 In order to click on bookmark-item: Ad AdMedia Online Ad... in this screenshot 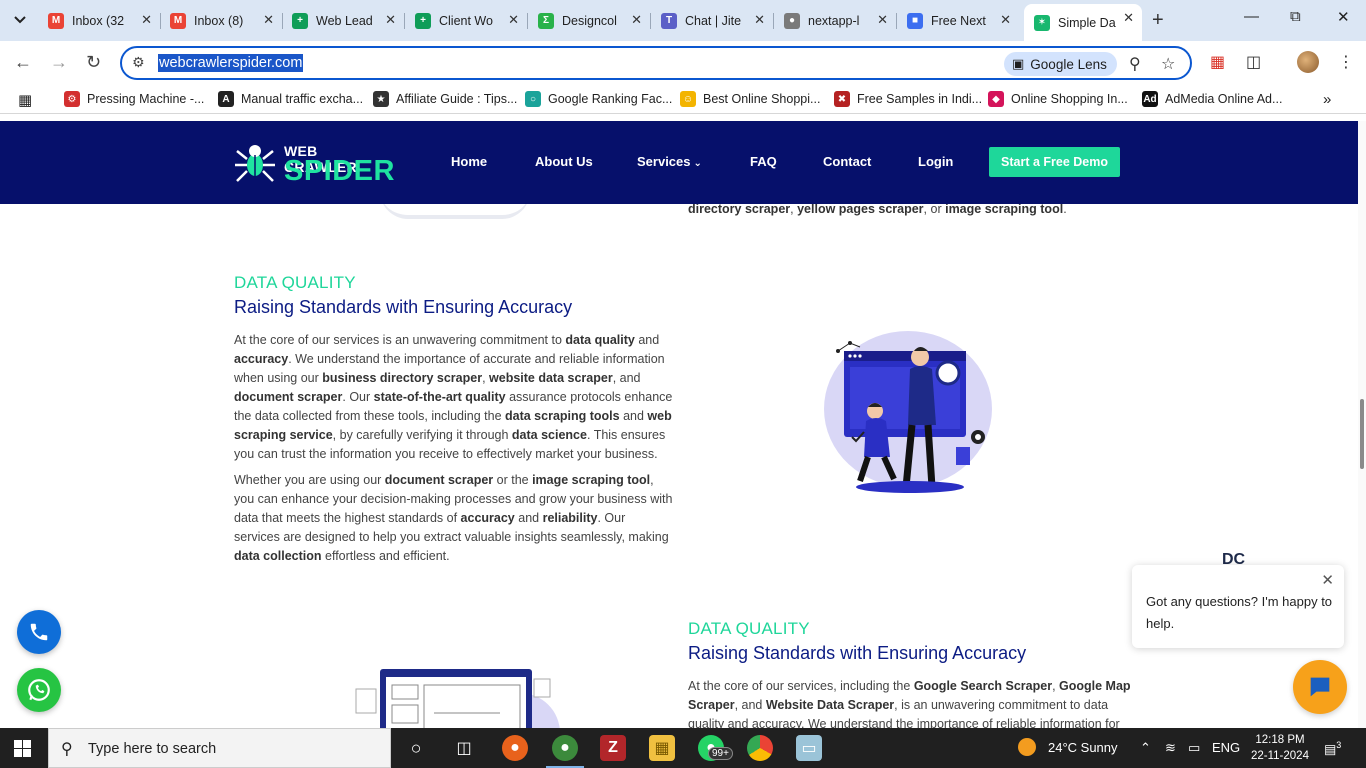, I will do `click(1212, 99)`.